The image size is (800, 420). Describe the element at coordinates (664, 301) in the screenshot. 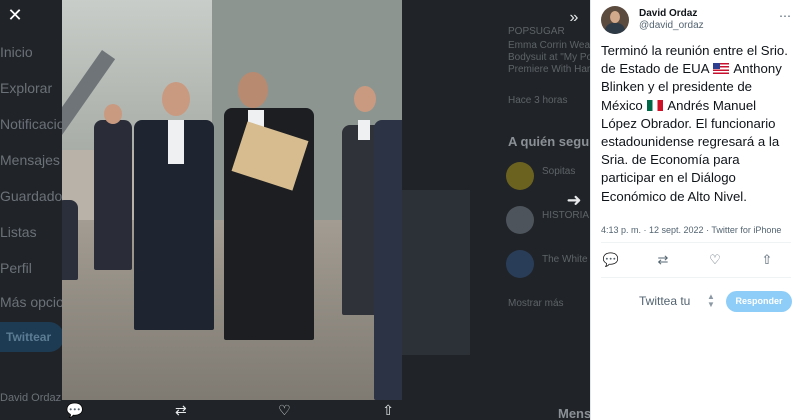

I see `reply-input: Twittea tu` at that location.